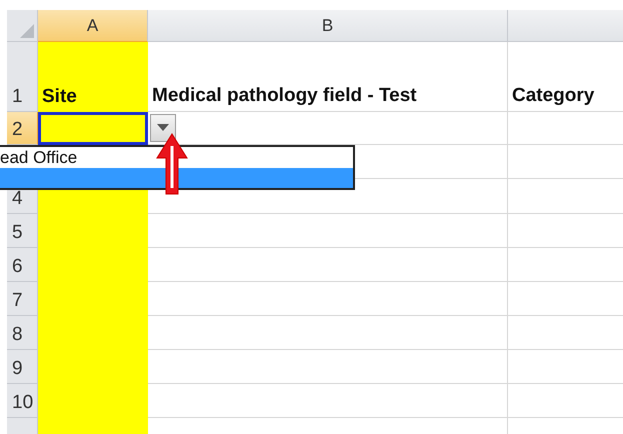 This screenshot has width=623, height=434. Describe the element at coordinates (22, 367) in the screenshot. I see `row-header: 9` at that location.